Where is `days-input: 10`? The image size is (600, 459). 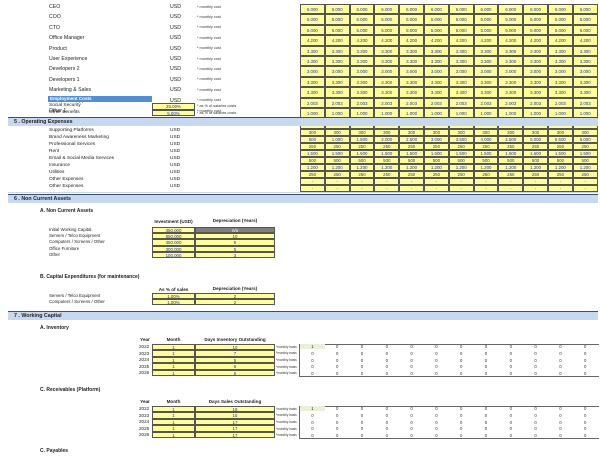 days-input: 10 is located at coordinates (235, 347).